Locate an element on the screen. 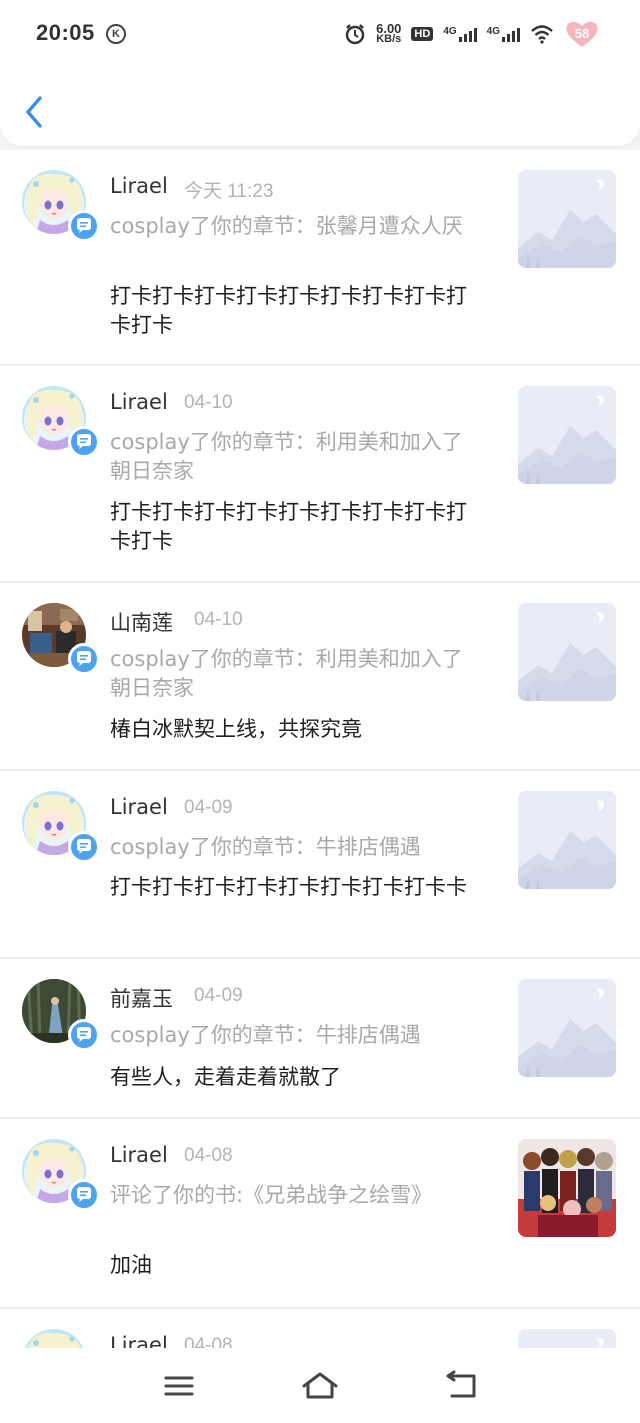 Image resolution: width=640 pixels, height=1423 pixels. status-k-icon: K is located at coordinates (116, 34).